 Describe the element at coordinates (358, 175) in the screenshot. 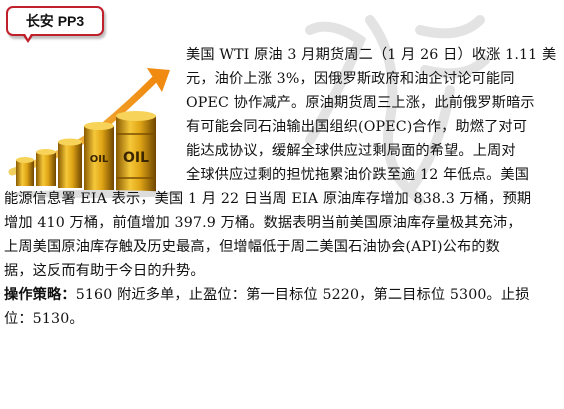

I see `article-line: 全球供应过剩的担忧拖累油价跌至逾 12 年低点。美国` at that location.